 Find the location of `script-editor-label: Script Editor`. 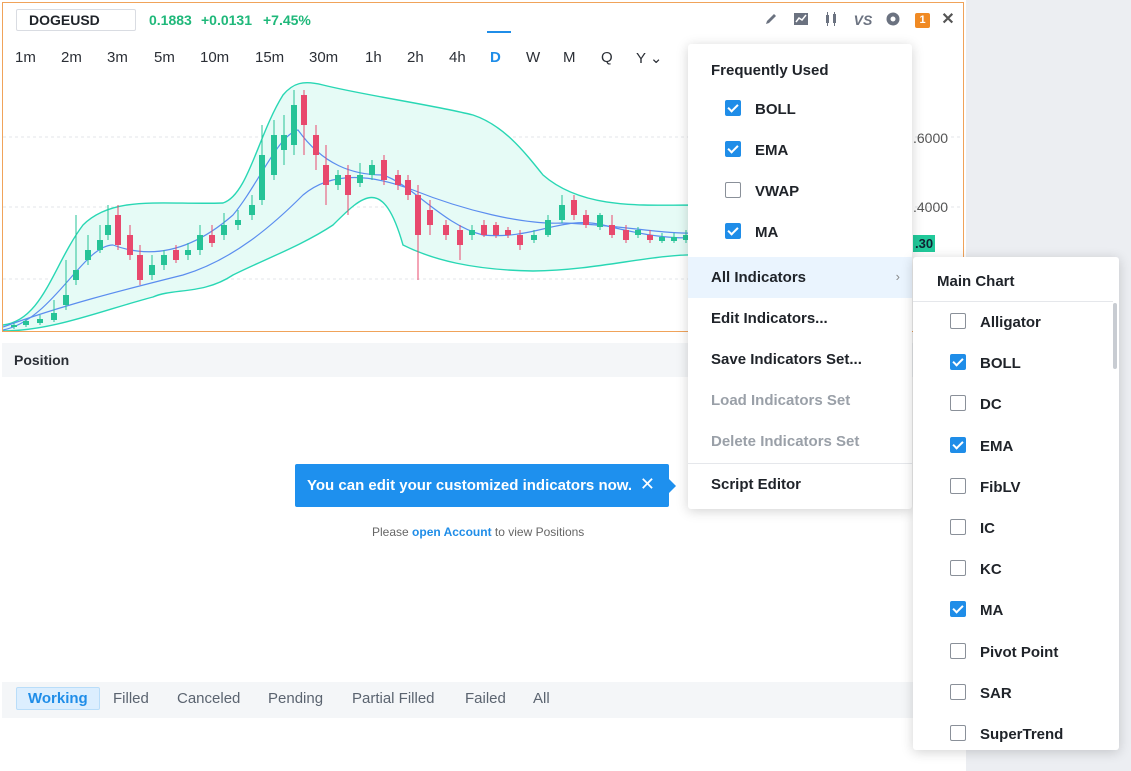

script-editor-label: Script Editor is located at coordinates (756, 484).